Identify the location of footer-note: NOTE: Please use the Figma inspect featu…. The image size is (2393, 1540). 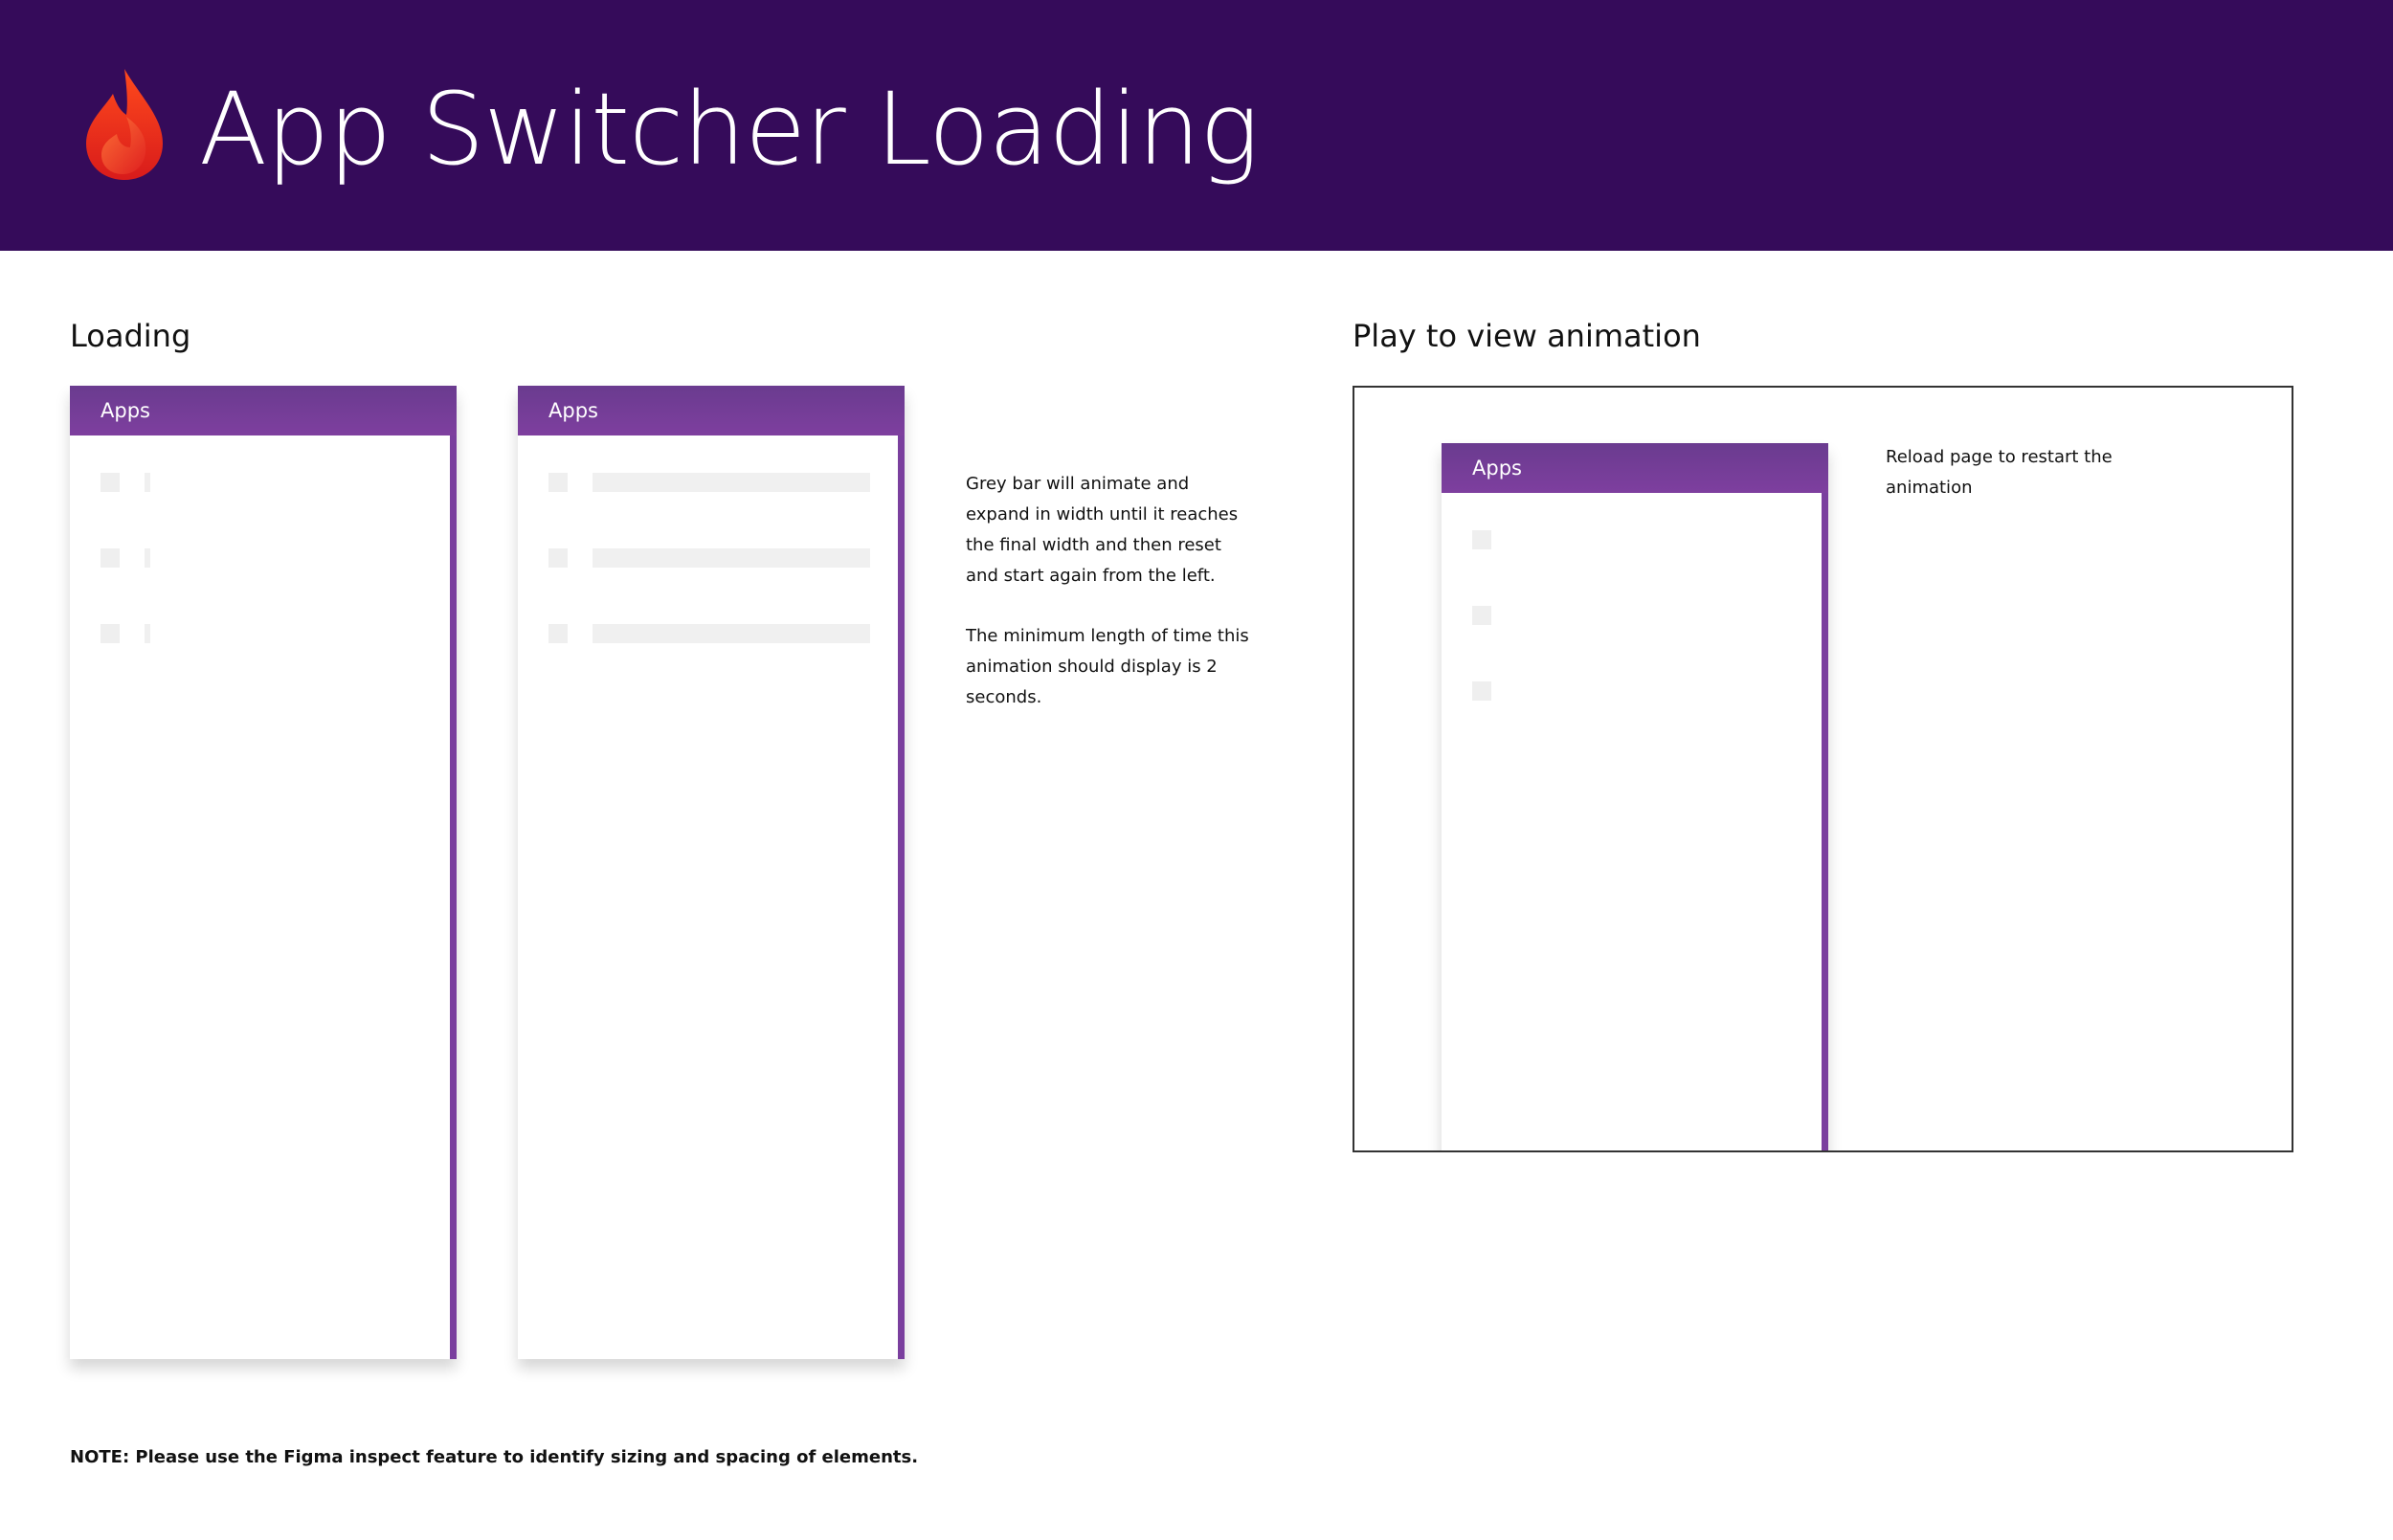
(495, 1457).